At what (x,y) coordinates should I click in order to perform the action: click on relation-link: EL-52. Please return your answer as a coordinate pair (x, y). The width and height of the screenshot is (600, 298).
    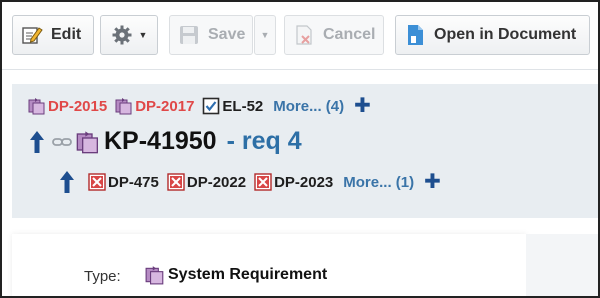
    Looking at the image, I should click on (232, 106).